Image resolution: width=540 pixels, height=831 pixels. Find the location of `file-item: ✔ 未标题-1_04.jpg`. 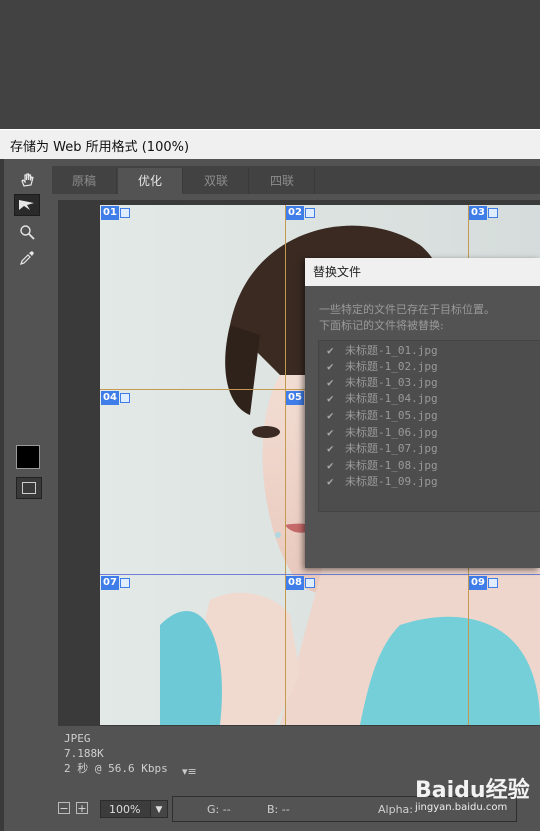

file-item: ✔ 未标题-1_04.jpg is located at coordinates (382, 399).